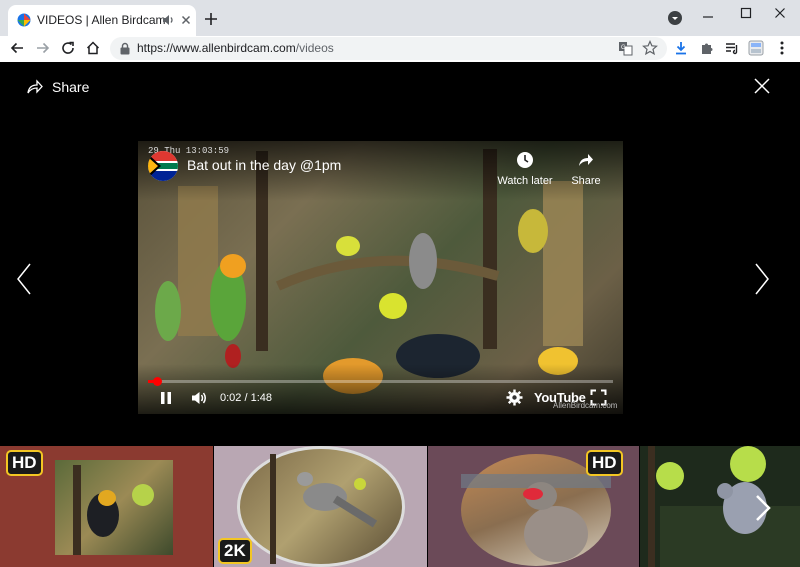  I want to click on video-watermark: AllenBirdcam.com, so click(585, 405).